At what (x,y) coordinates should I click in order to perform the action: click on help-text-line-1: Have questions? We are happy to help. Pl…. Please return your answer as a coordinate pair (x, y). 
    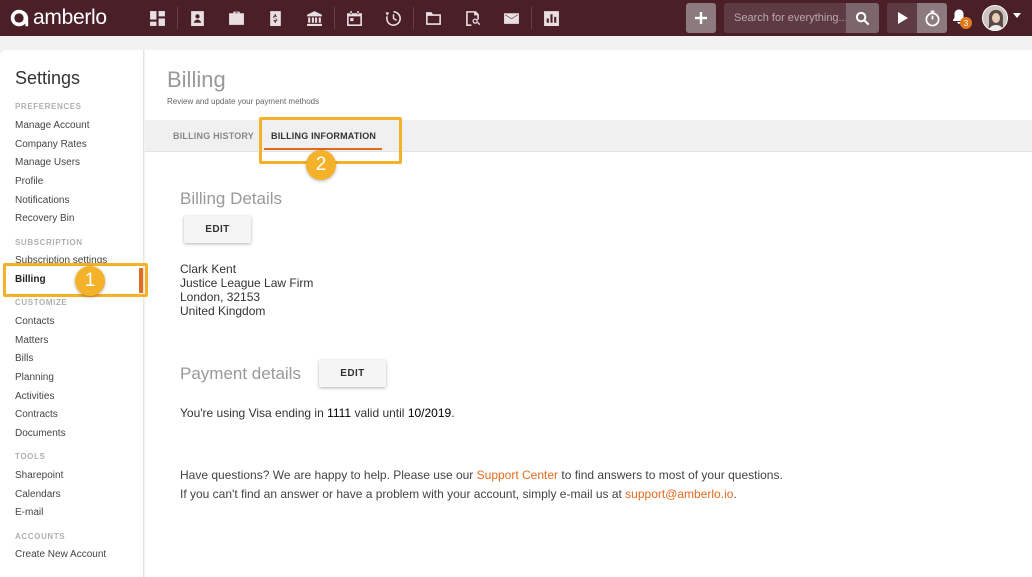
    Looking at the image, I should click on (481, 475).